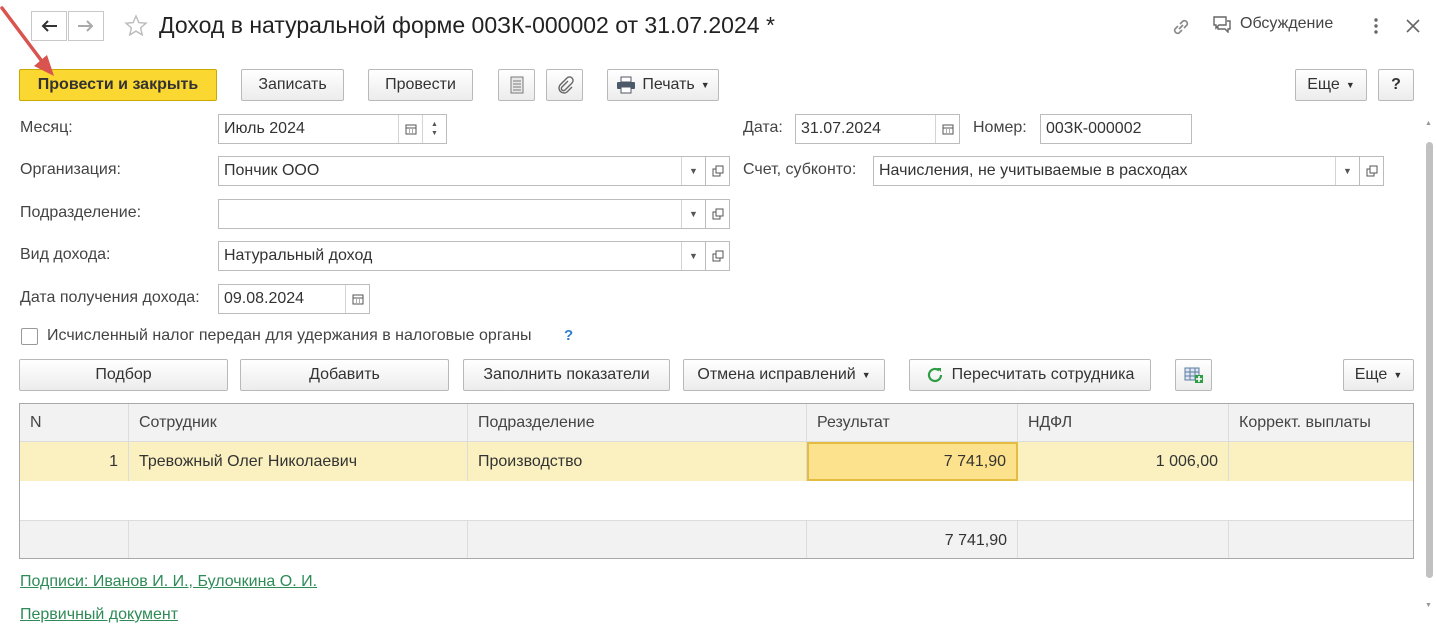 This screenshot has width=1436, height=639. What do you see at coordinates (1043, 374) in the screenshot?
I see `recalculate-label: Пересчитать сотрудника` at bounding box center [1043, 374].